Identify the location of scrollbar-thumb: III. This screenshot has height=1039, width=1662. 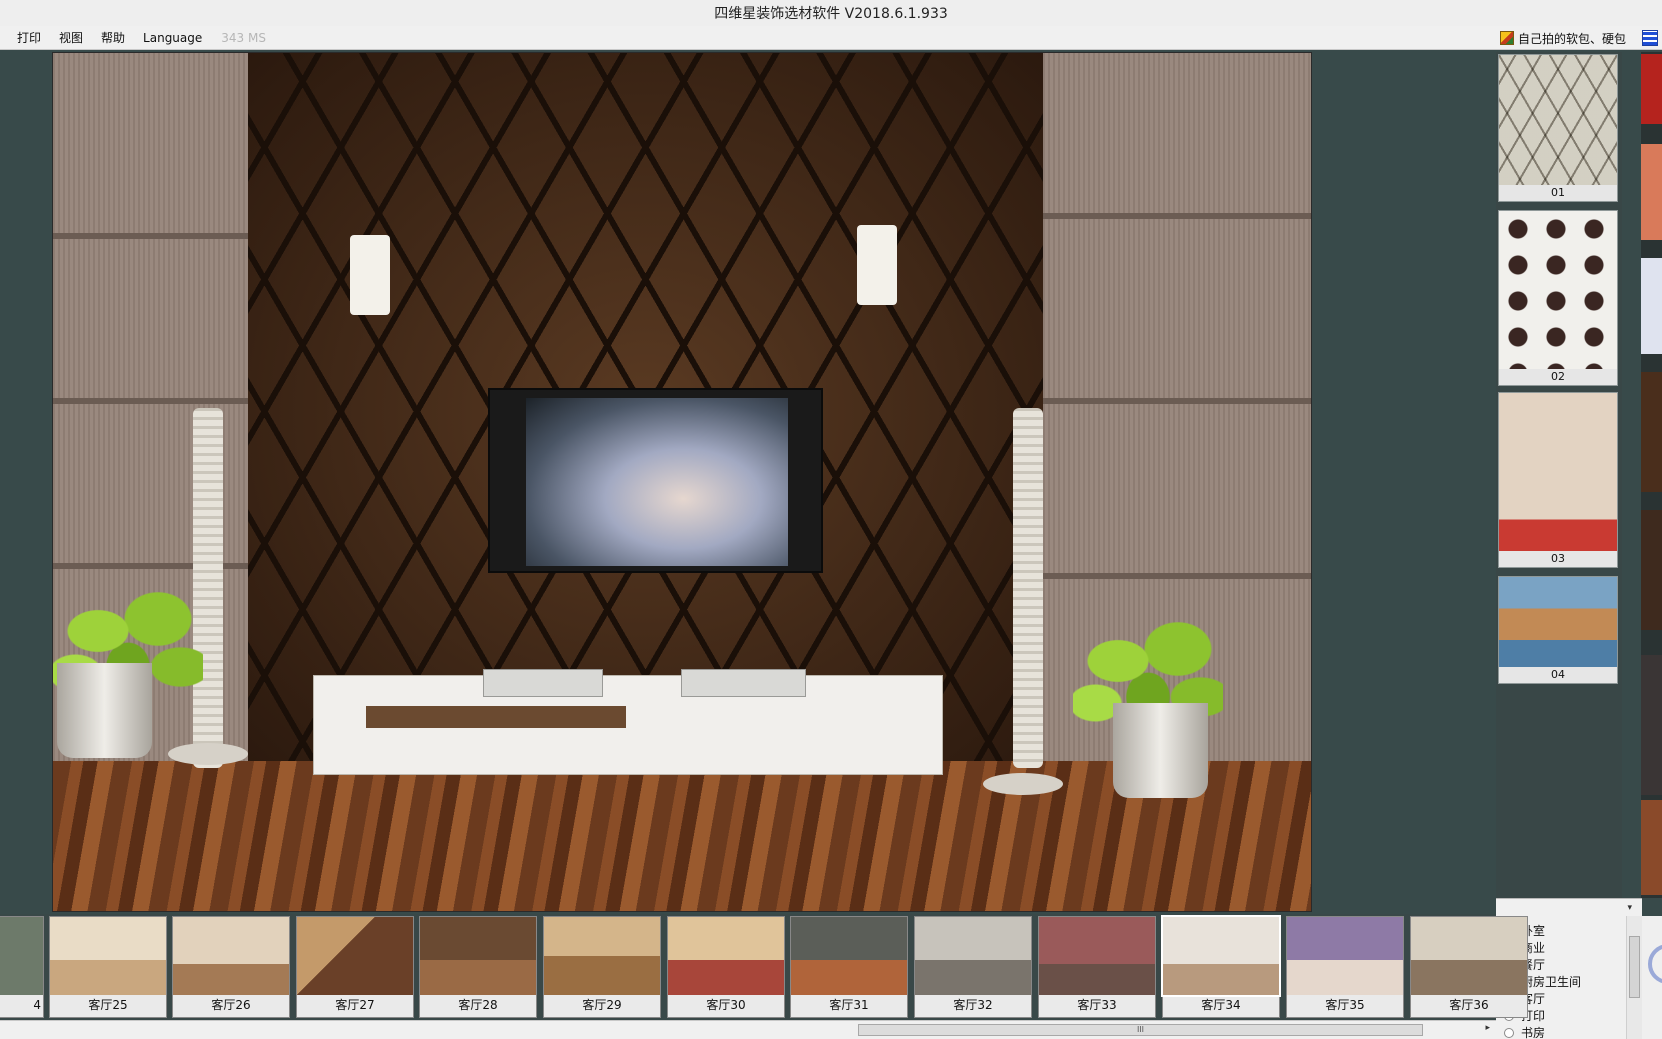
(1140, 1030).